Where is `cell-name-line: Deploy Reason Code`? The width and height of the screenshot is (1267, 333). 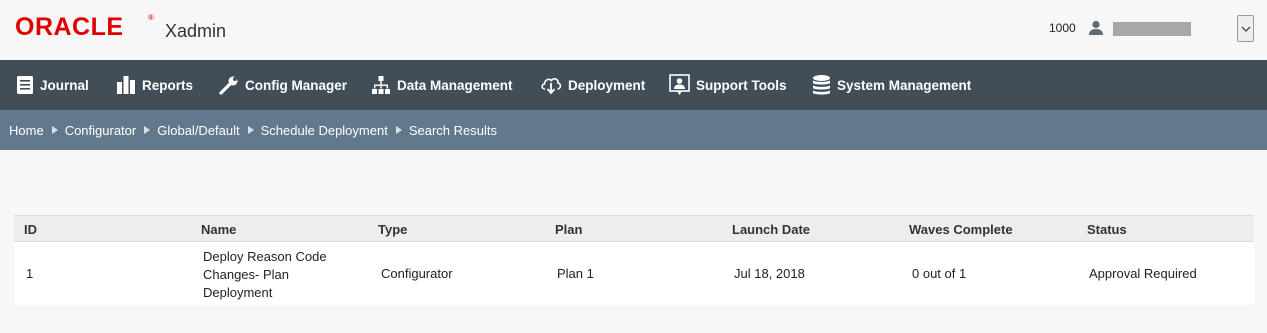 cell-name-line: Deploy Reason Code is located at coordinates (265, 256).